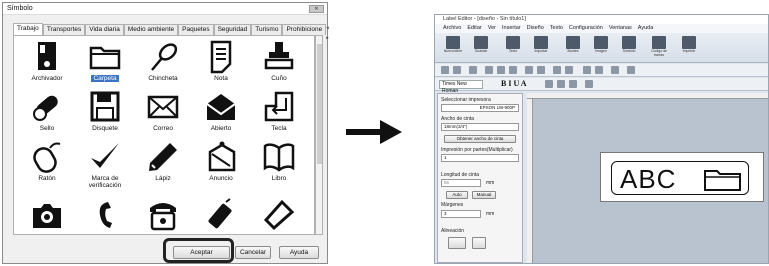  What do you see at coordinates (221, 64) in the screenshot?
I see `symbol-item: Nota` at bounding box center [221, 64].